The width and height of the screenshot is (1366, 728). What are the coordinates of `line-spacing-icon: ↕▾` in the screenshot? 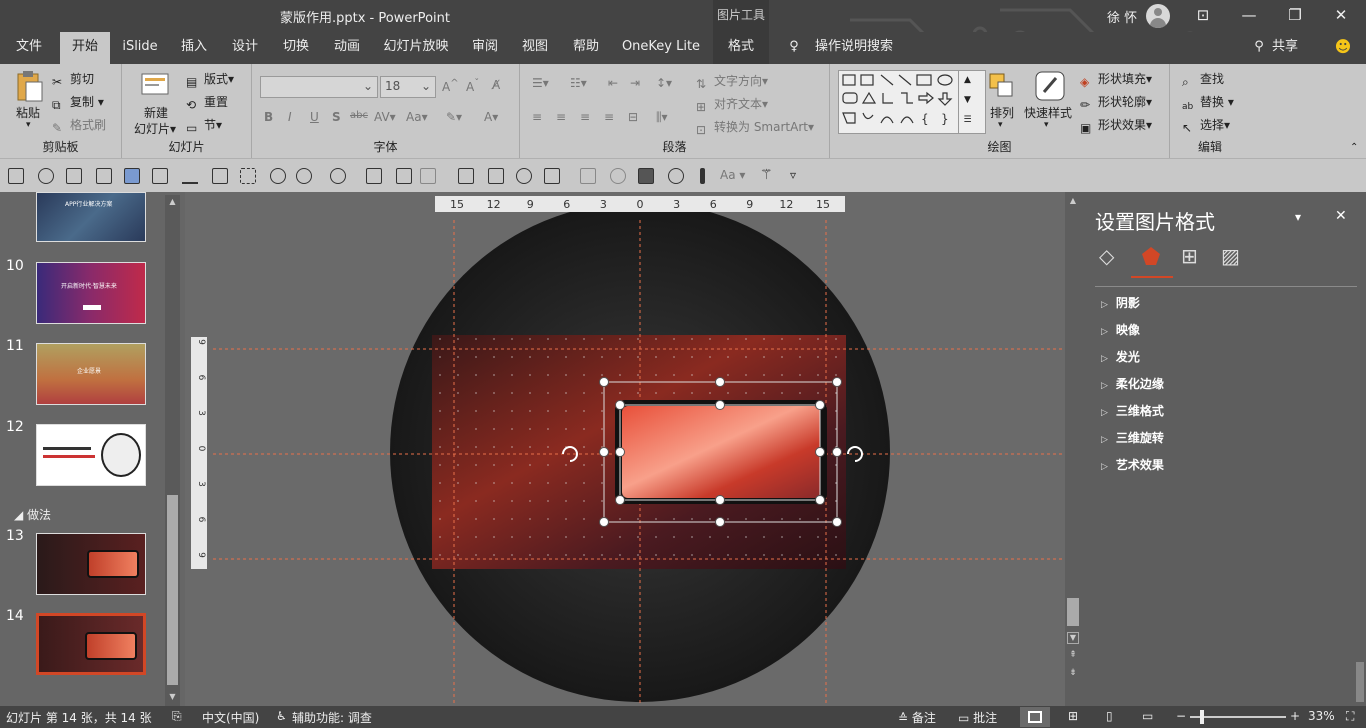 It's located at (664, 83).